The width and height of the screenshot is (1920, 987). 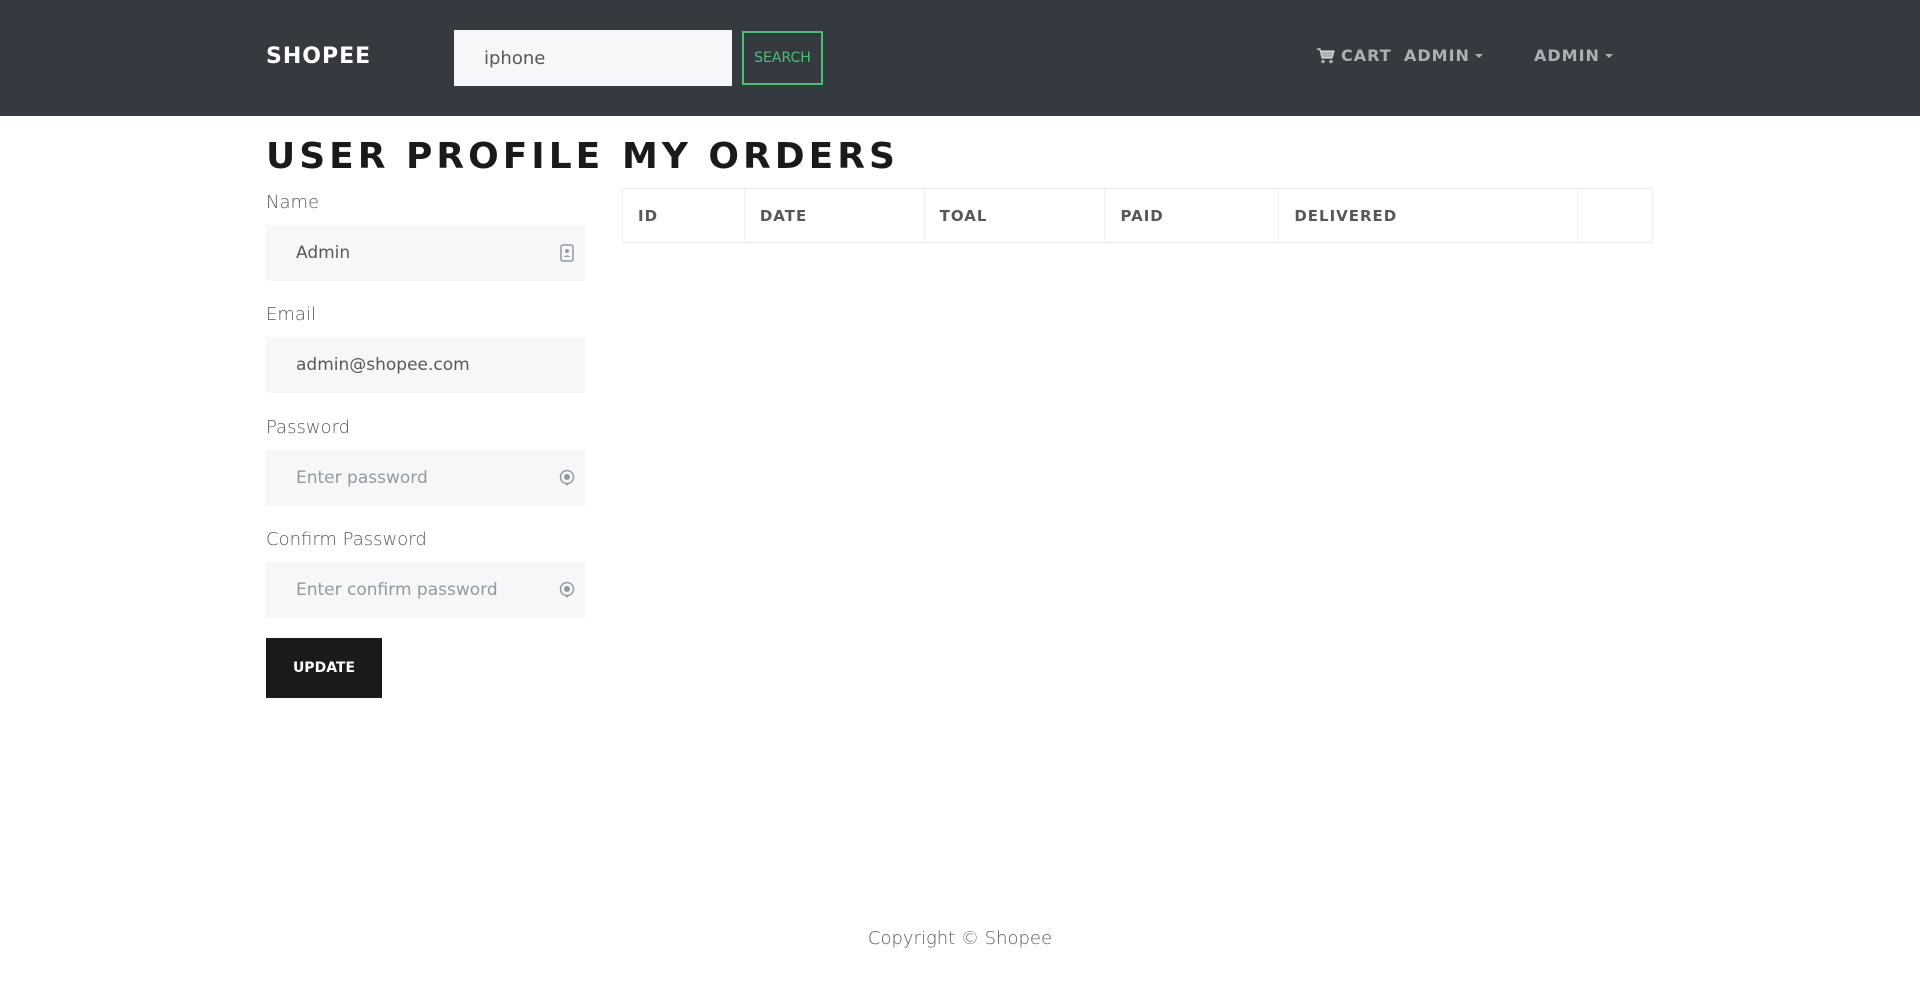 I want to click on password-field, so click(x=425, y=478).